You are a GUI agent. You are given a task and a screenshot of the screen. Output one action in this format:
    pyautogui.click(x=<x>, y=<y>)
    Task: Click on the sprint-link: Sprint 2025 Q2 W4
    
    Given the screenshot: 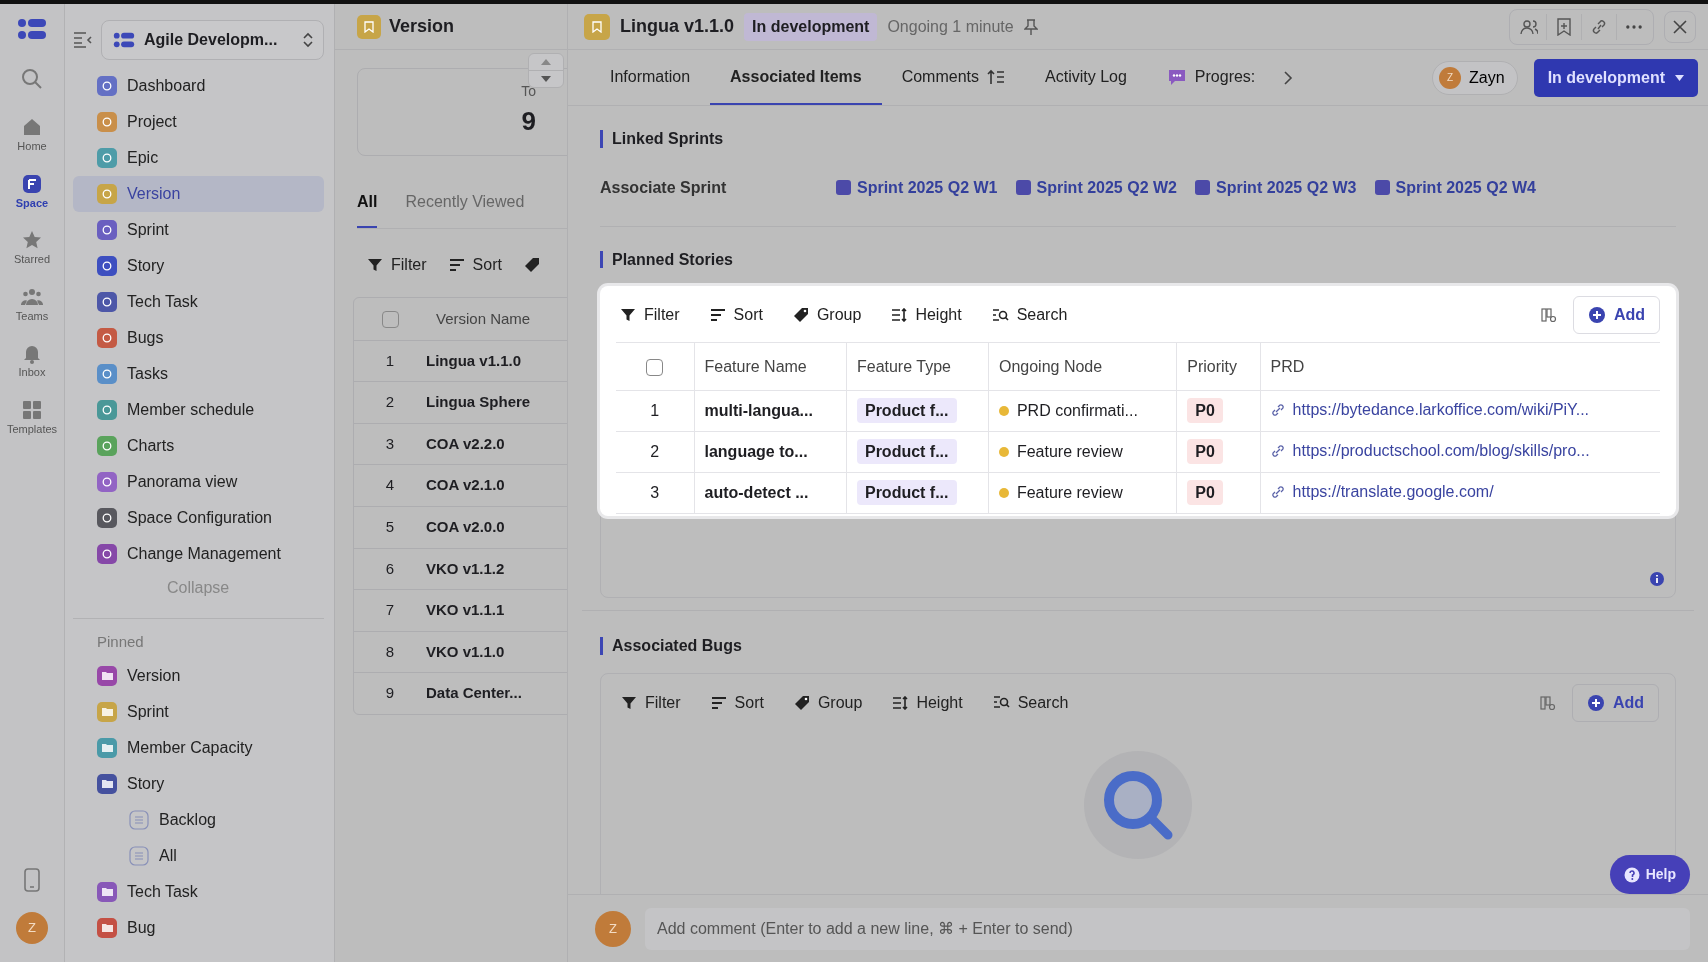 What is the action you would take?
    pyautogui.click(x=1455, y=187)
    